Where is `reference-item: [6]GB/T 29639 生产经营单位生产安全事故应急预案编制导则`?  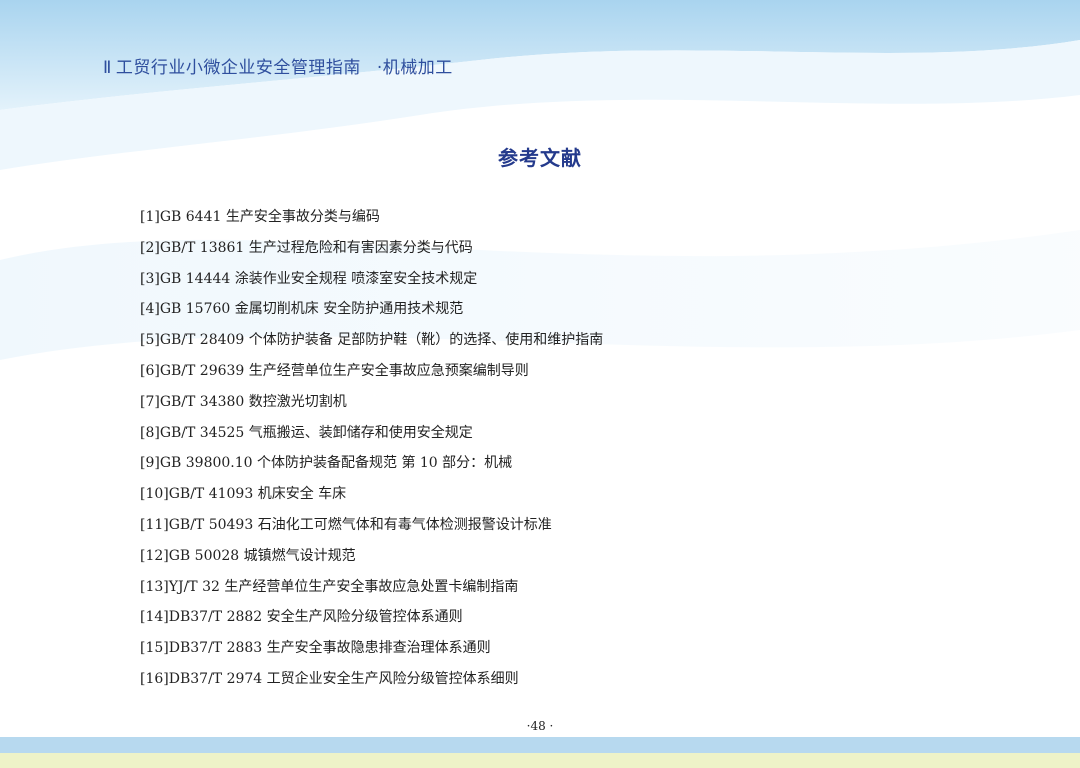
reference-item: [6]GB/T 29639 生产经营单位生产安全事故应急预案编制导则 is located at coordinates (334, 370).